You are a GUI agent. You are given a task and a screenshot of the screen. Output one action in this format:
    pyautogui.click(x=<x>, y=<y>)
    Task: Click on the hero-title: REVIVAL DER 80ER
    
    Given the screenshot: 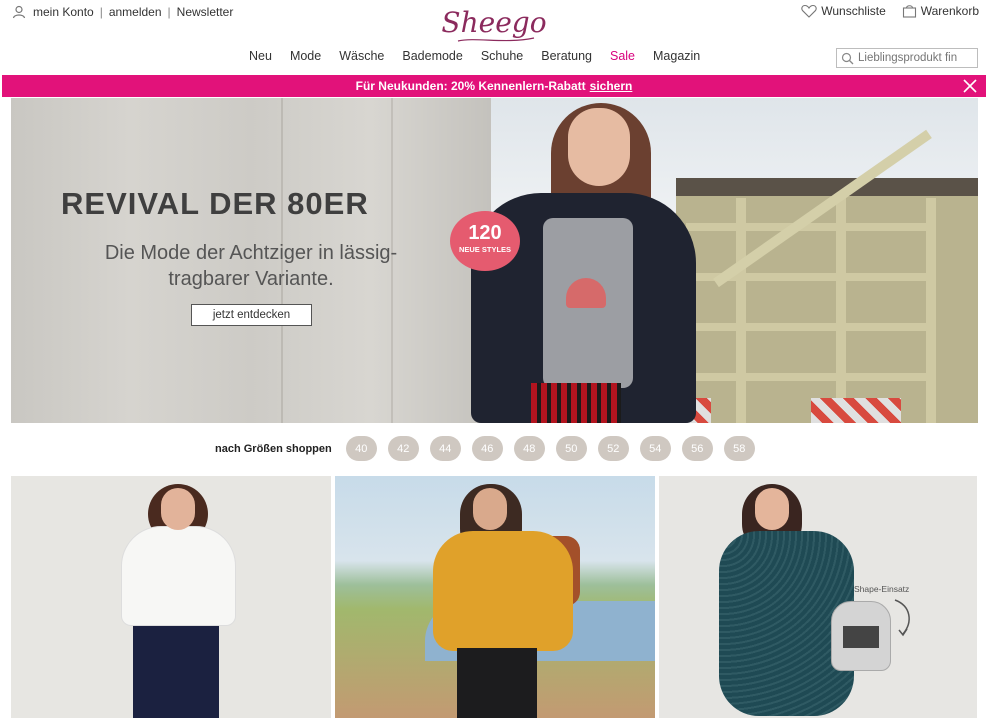 What is the action you would take?
    pyautogui.click(x=215, y=203)
    